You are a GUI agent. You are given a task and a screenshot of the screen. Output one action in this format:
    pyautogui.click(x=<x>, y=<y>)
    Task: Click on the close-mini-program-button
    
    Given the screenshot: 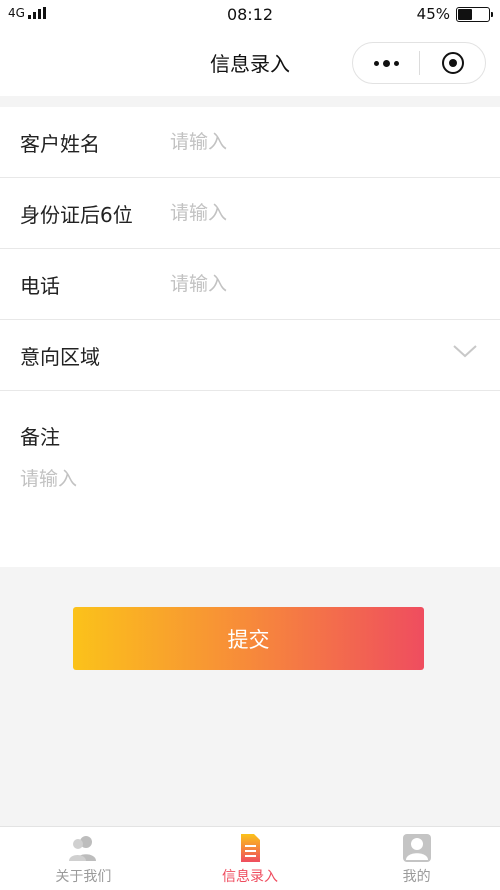 What is the action you would take?
    pyautogui.click(x=452, y=63)
    